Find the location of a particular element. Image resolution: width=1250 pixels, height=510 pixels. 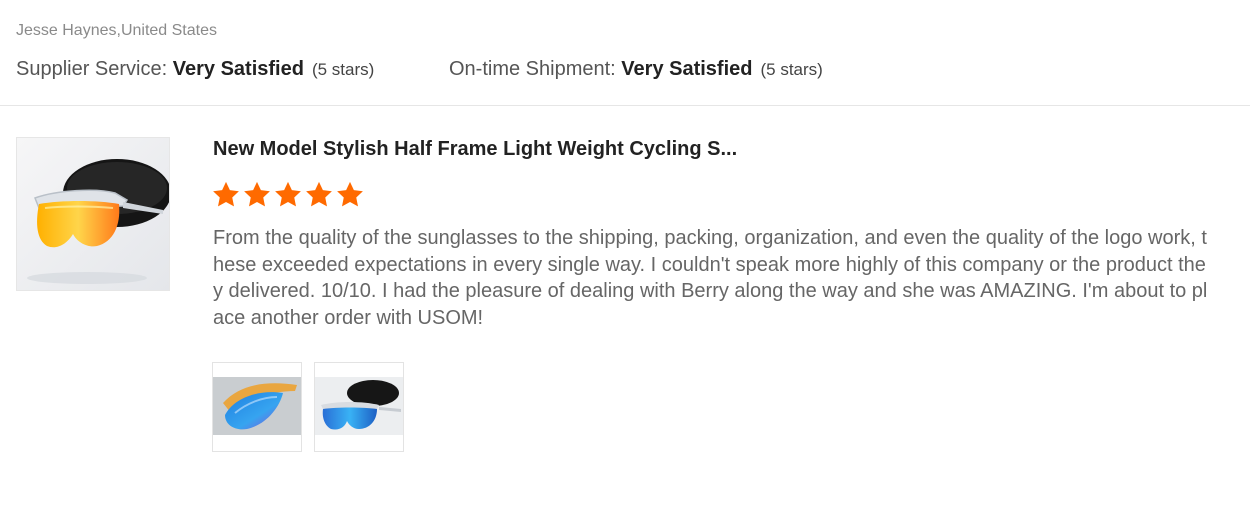

reviewer-name-location: Jesse Haynes,United States is located at coordinates (116, 30).